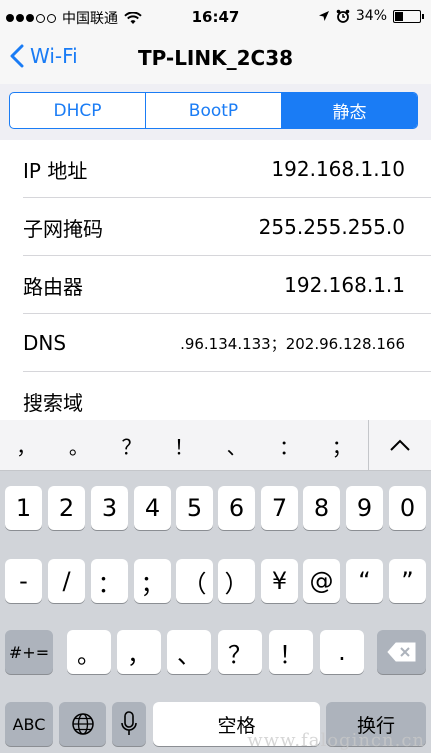  What do you see at coordinates (338, 169) in the screenshot?
I see `ip-address-field: 192.168.1.10` at bounding box center [338, 169].